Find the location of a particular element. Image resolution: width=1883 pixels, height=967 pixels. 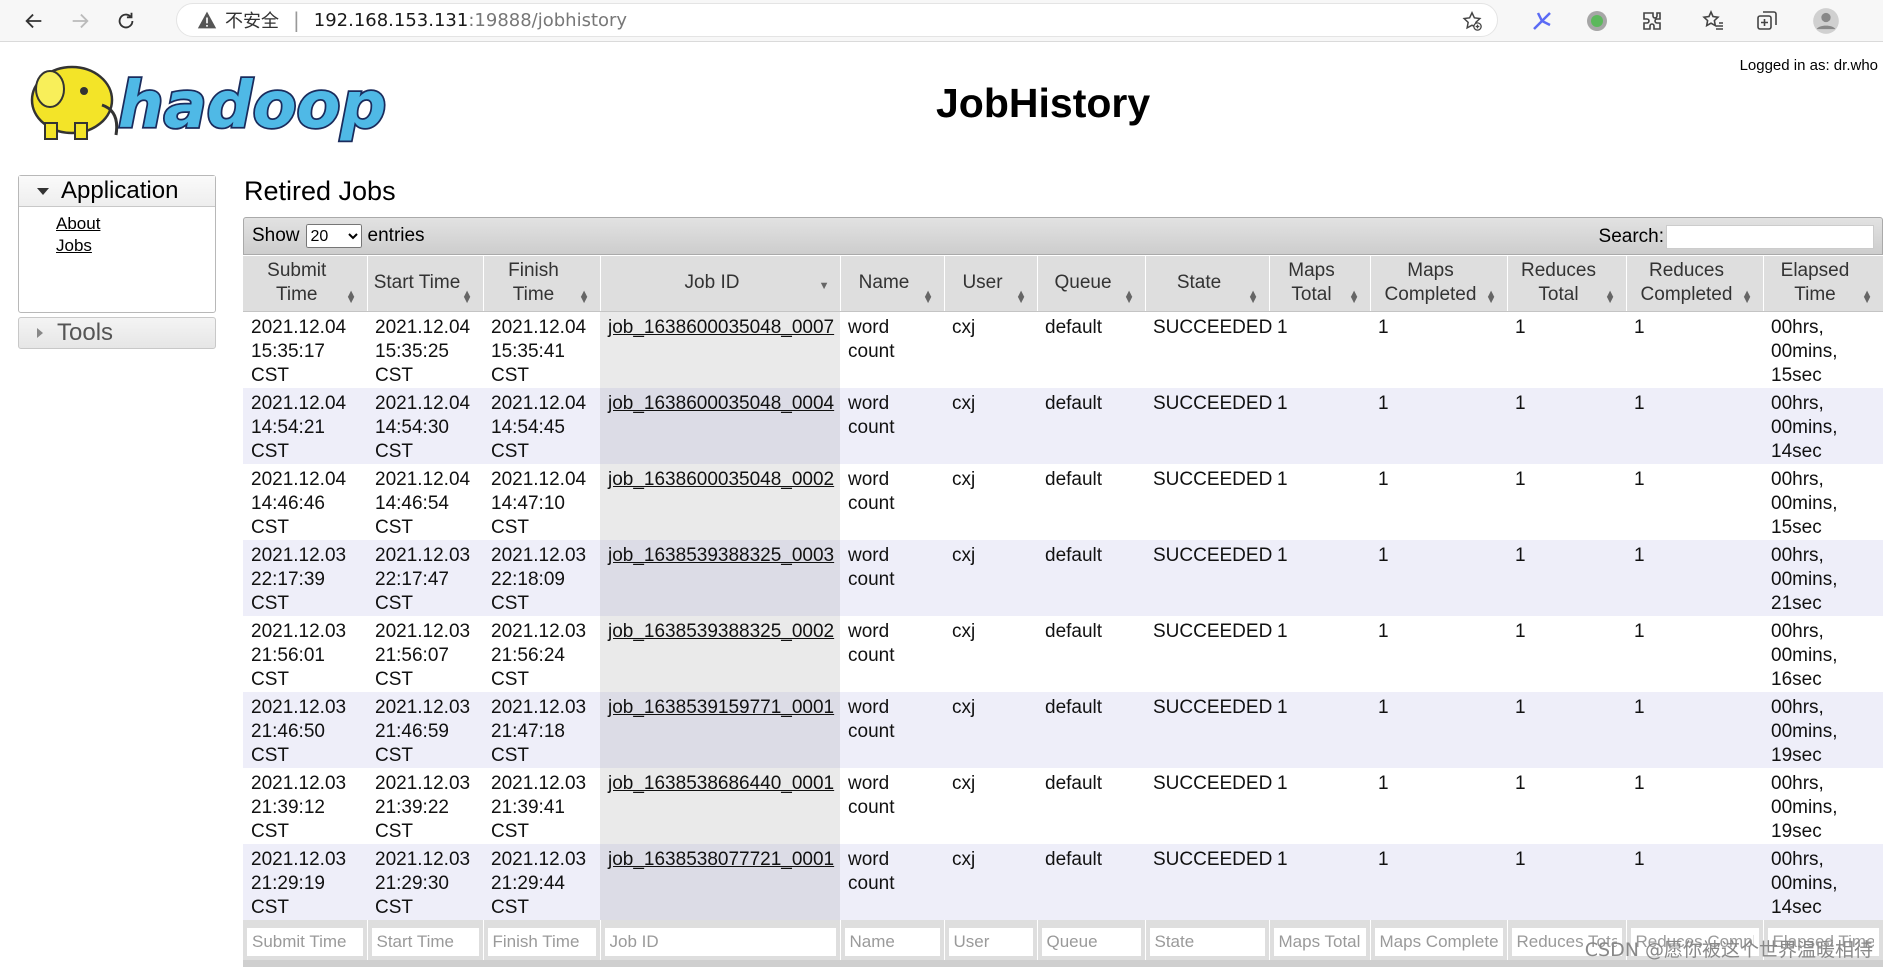

job-id-link: job_1638600035048_0004 is located at coordinates (721, 403).